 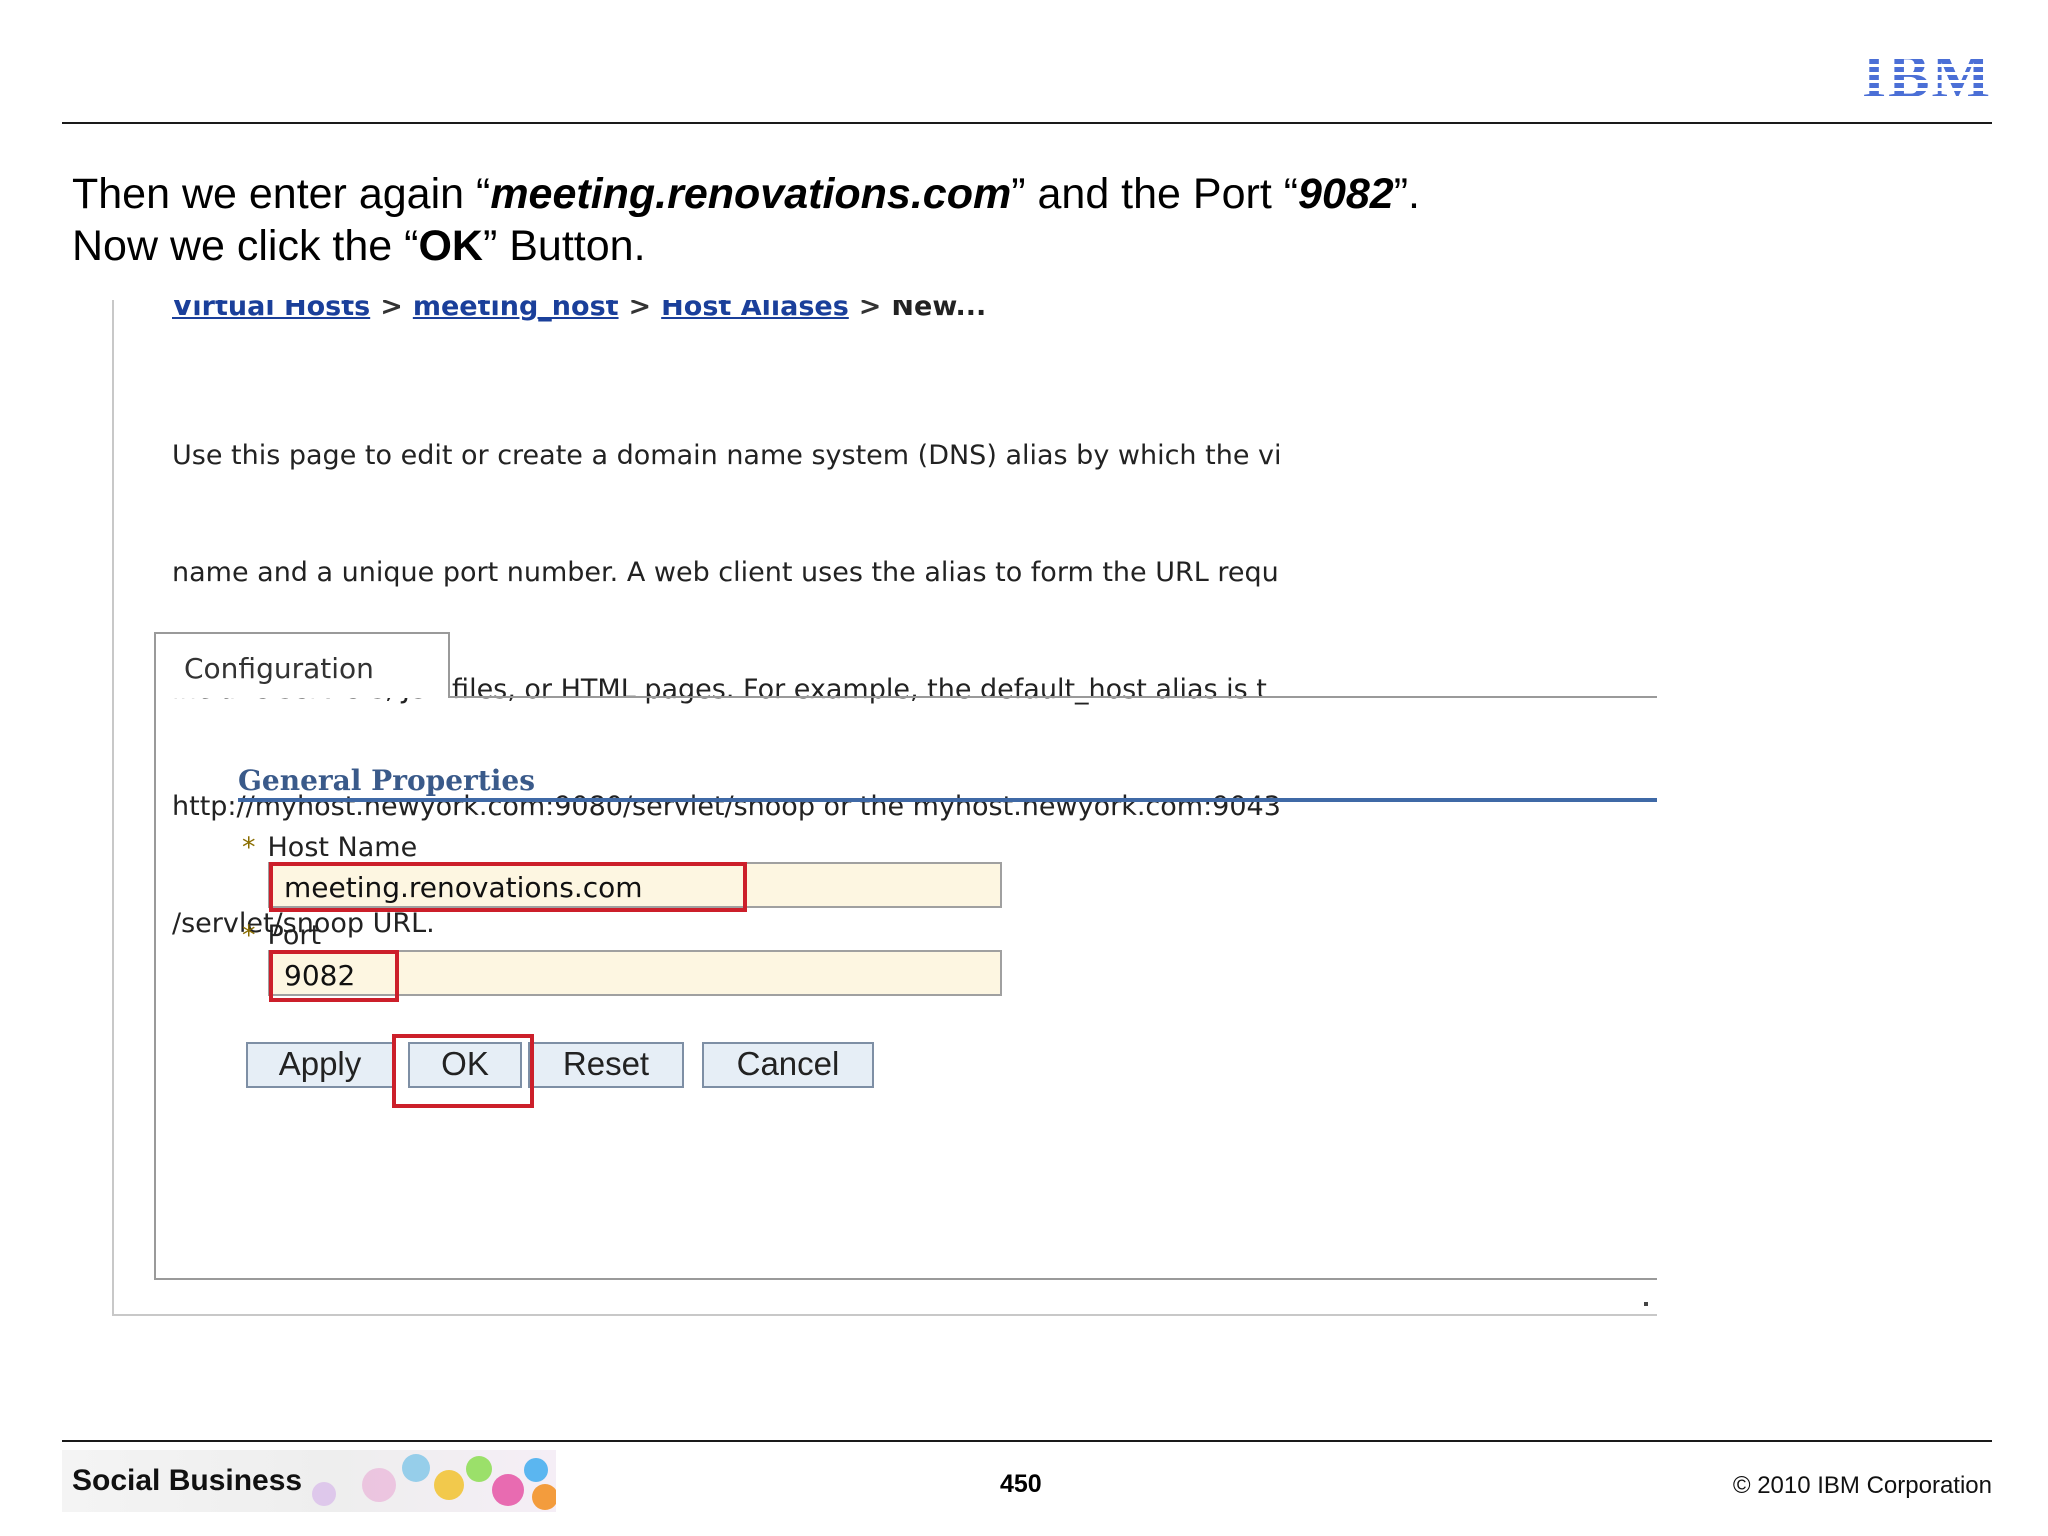 I want to click on header-divider, so click(x=1027, y=123).